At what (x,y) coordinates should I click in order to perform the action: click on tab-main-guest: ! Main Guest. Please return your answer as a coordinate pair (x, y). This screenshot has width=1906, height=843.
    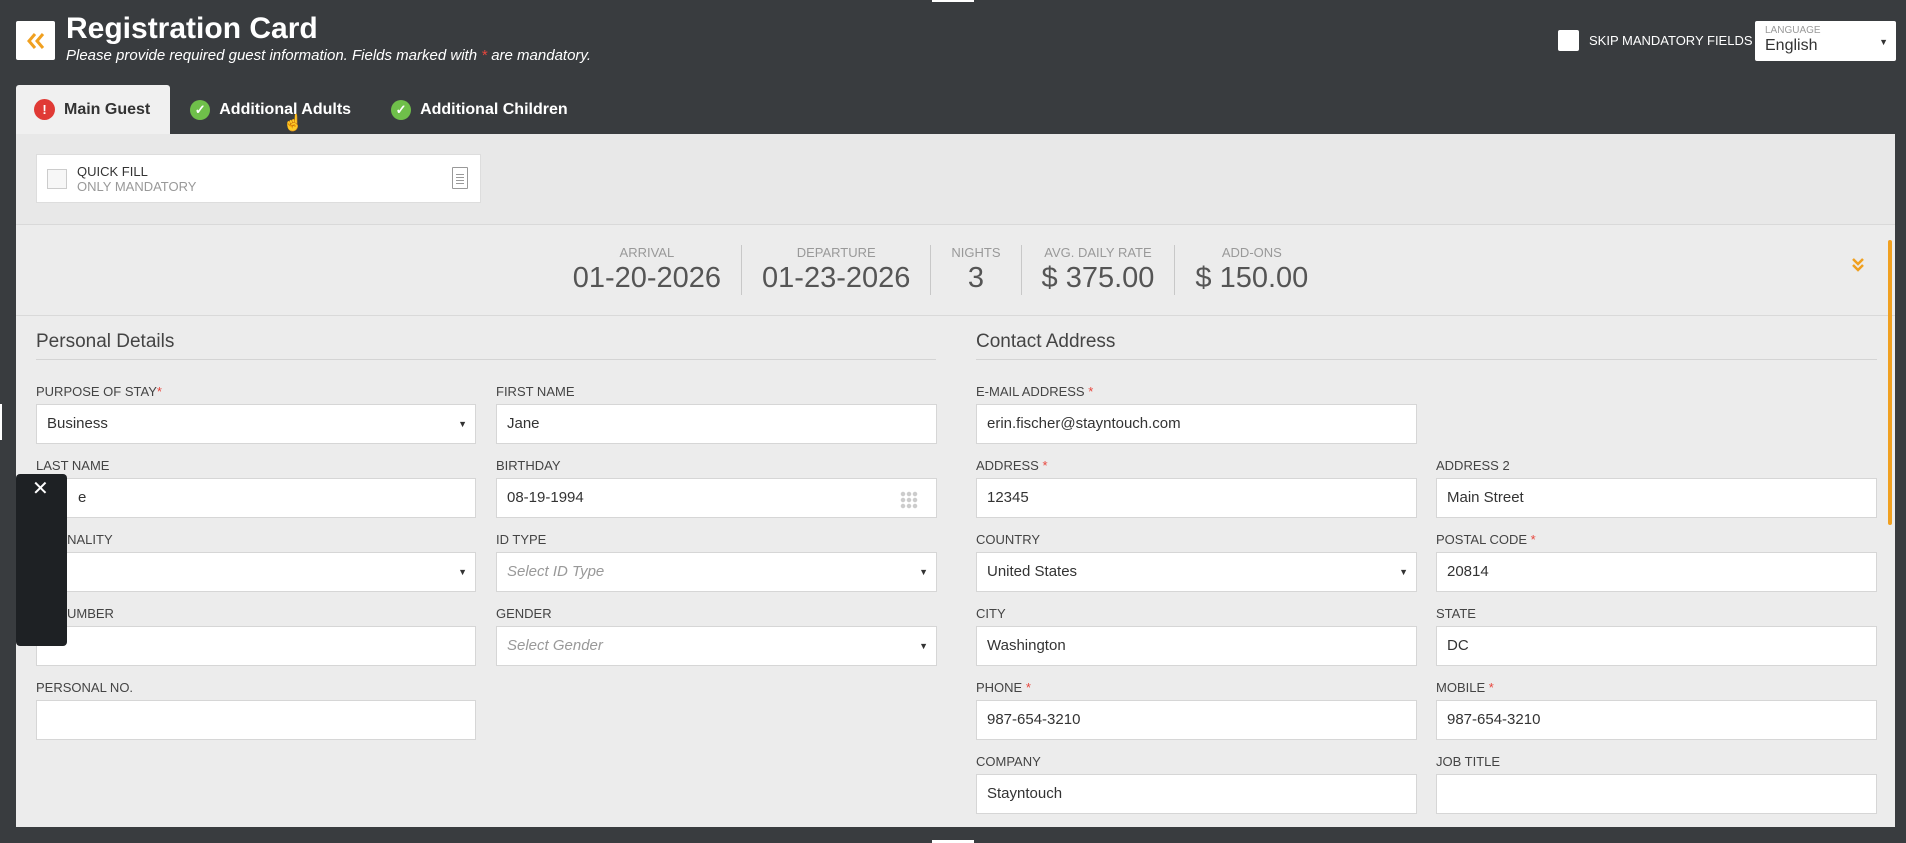
    Looking at the image, I should click on (93, 109).